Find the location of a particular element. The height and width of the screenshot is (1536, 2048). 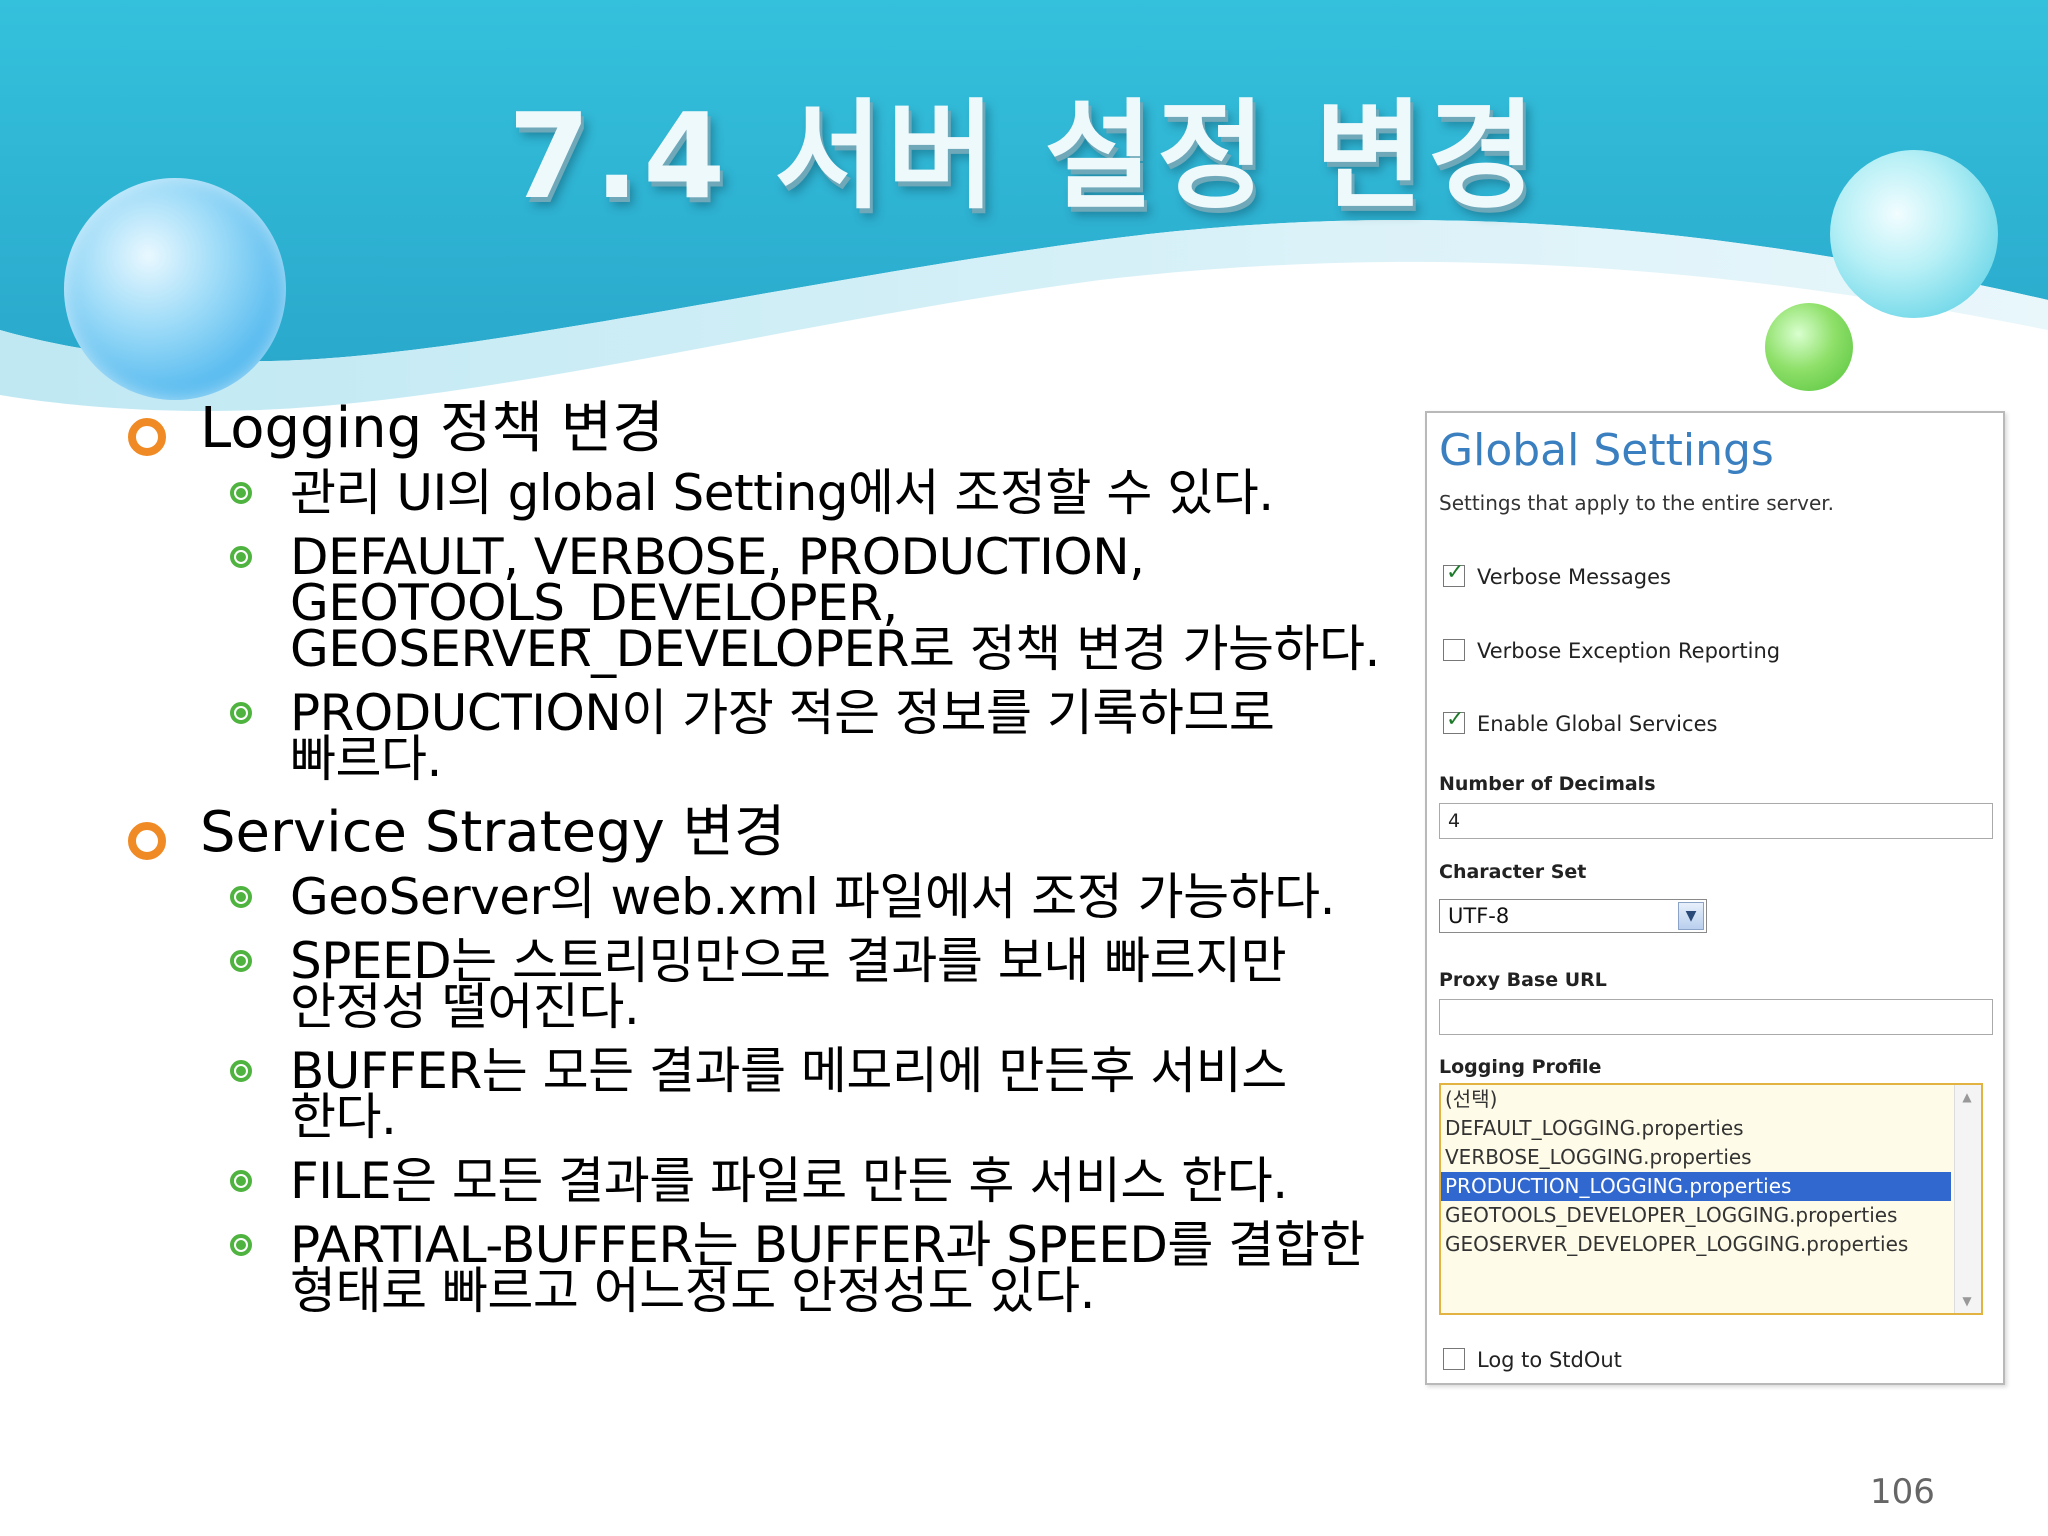

section-heading-service-strategy: Service Strategy 변경 is located at coordinates (770, 833).